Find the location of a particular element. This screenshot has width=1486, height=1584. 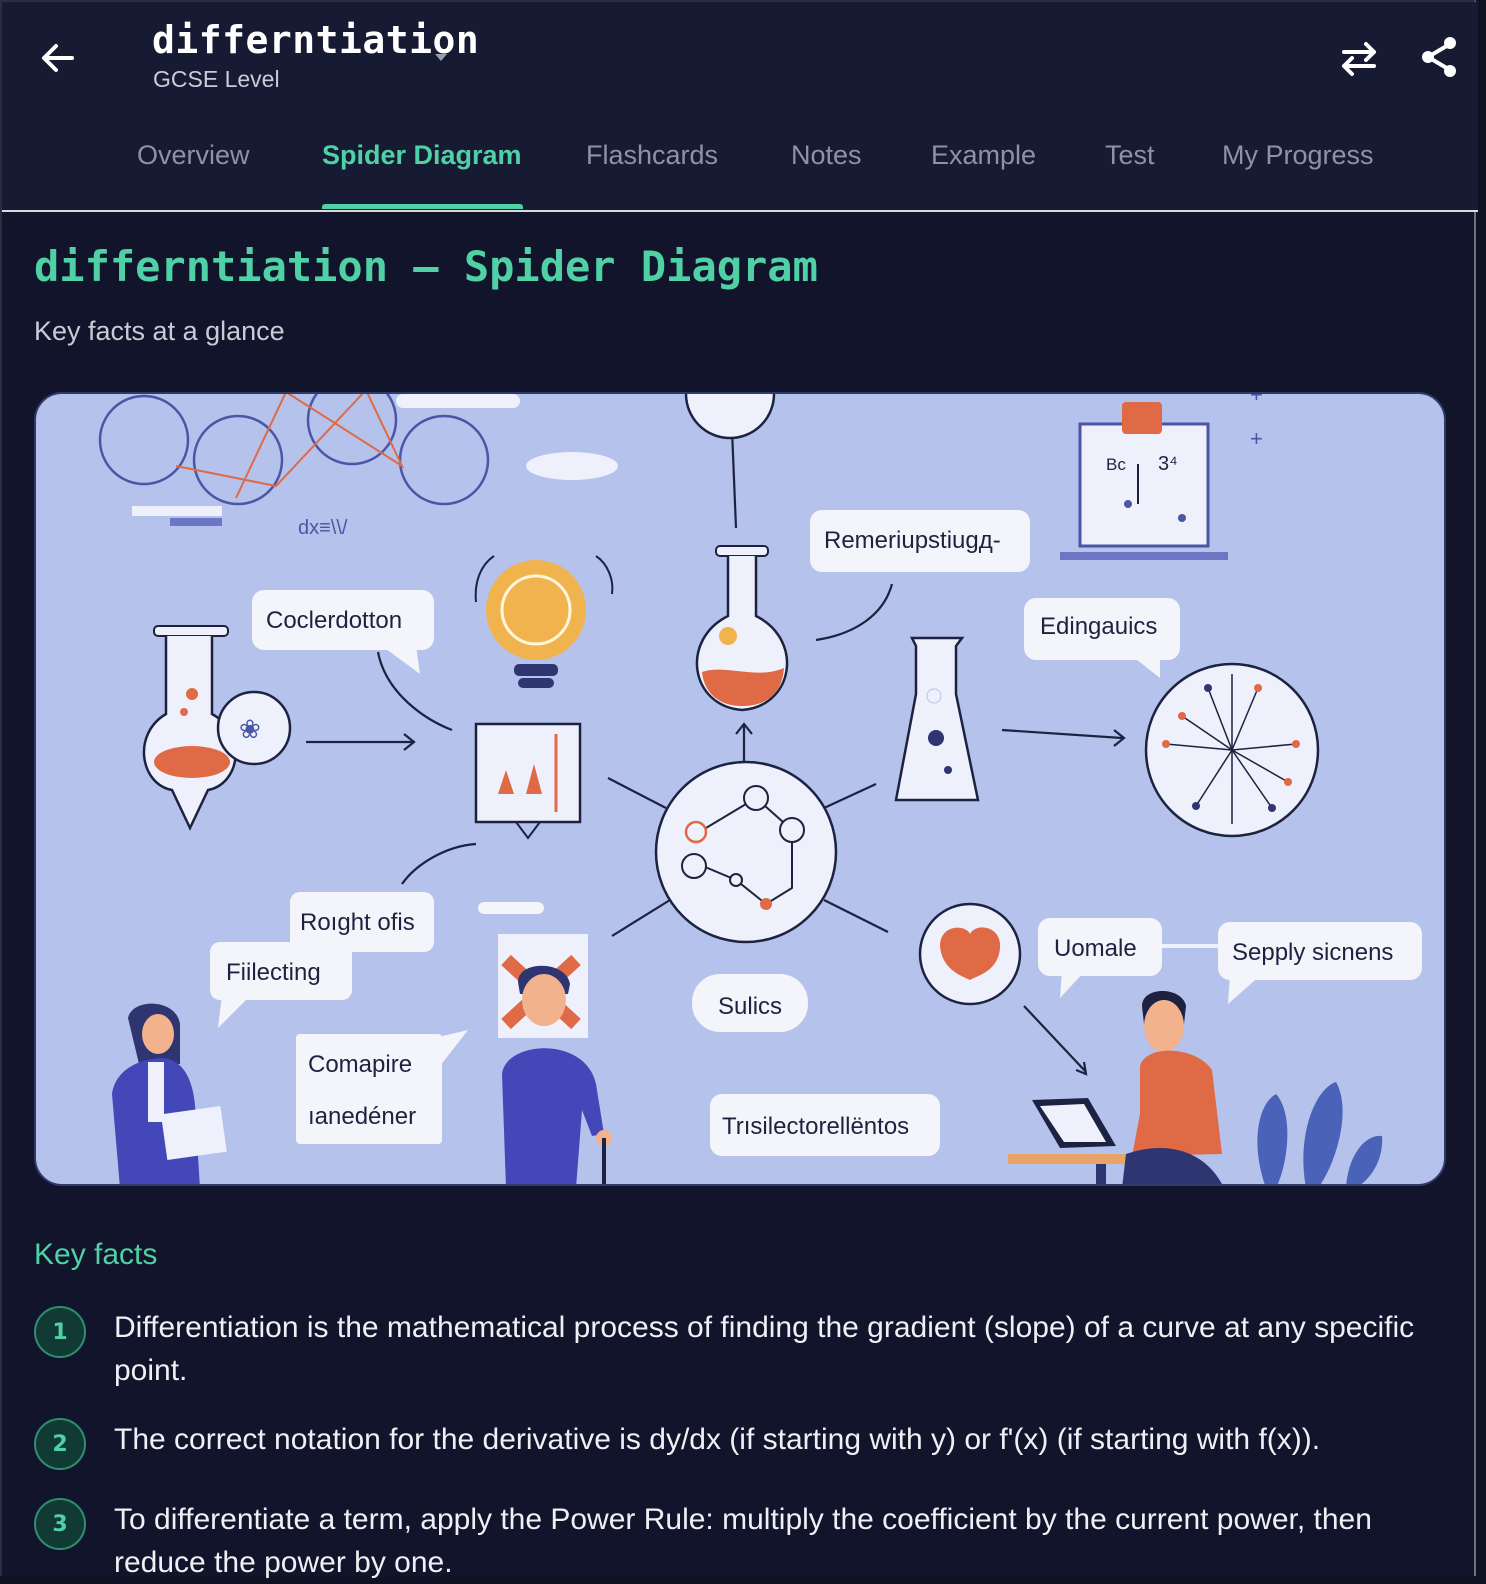

label-trisilectorellentos: Trısilectorellёntos is located at coordinates (815, 1126).